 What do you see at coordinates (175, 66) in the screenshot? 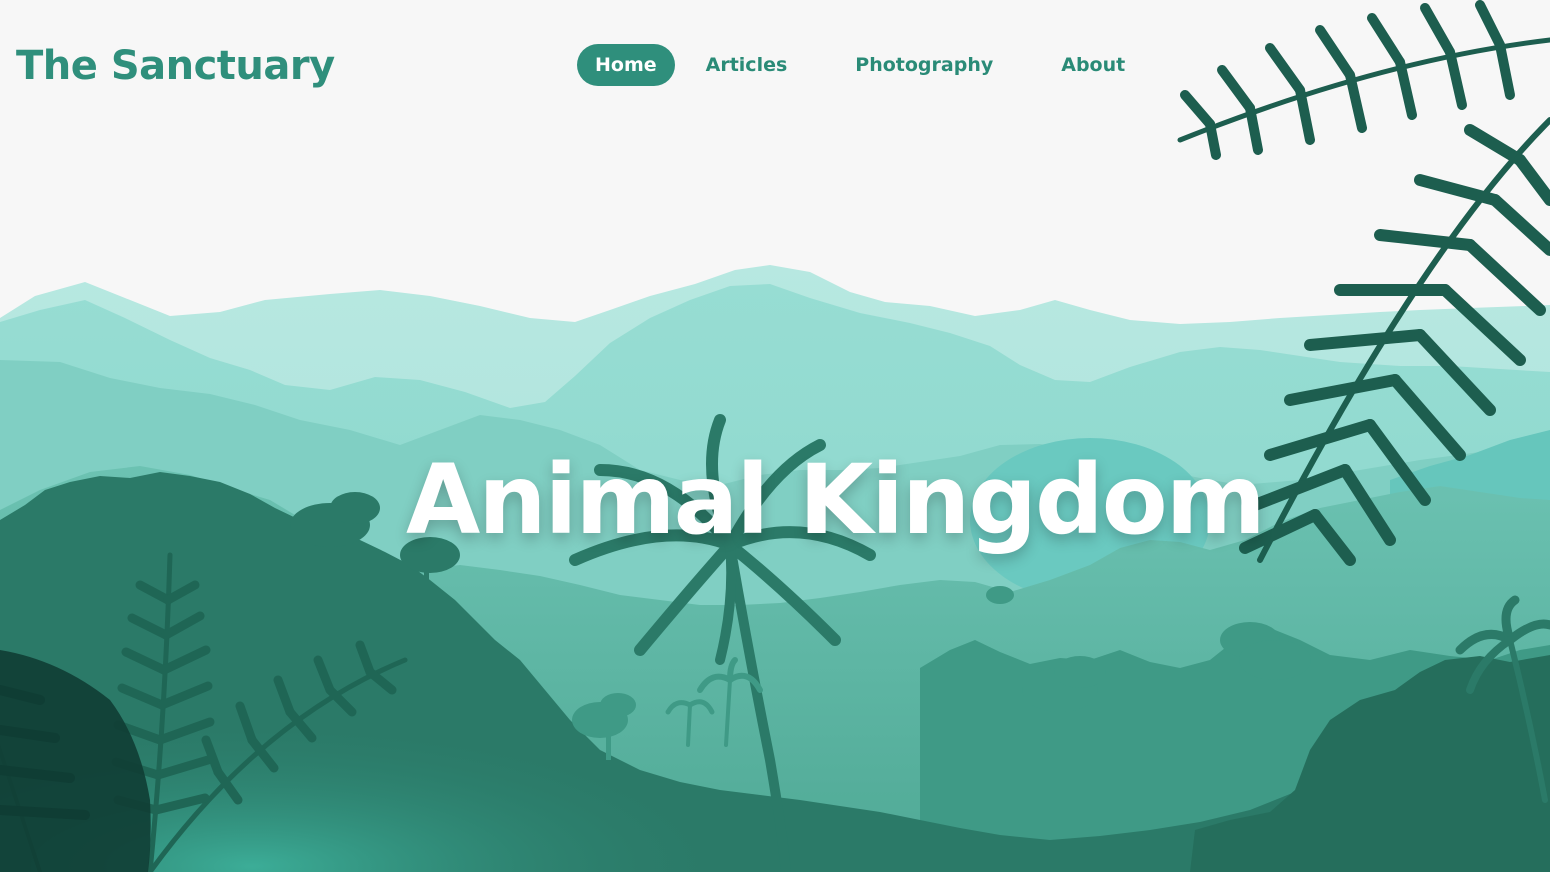
I see `site-logo: The Sanctuary` at bounding box center [175, 66].